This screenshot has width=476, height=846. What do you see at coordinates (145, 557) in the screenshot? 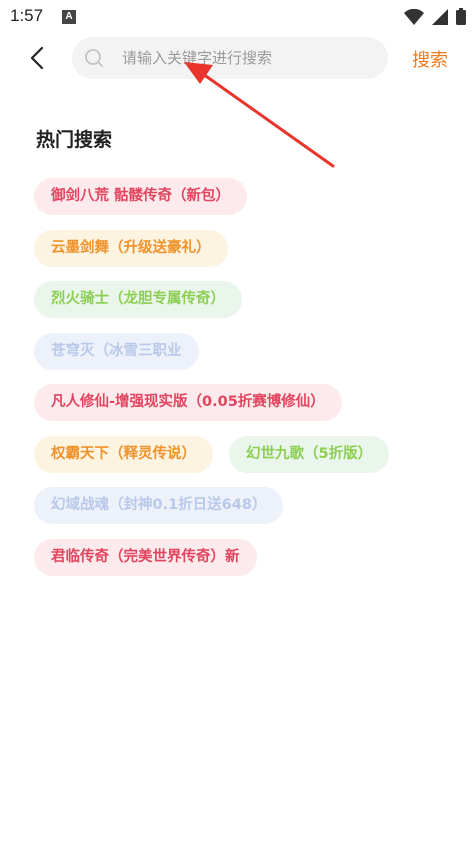
I see `hot-search-tag: 君临传奇（完美世界传奇）新` at bounding box center [145, 557].